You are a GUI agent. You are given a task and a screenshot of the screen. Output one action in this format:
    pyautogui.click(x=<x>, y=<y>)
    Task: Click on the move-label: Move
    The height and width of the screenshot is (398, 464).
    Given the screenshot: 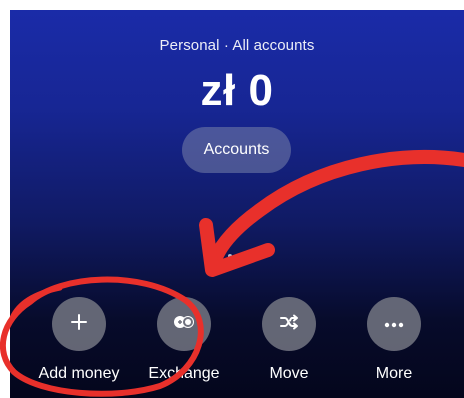 What is the action you would take?
    pyautogui.click(x=289, y=373)
    